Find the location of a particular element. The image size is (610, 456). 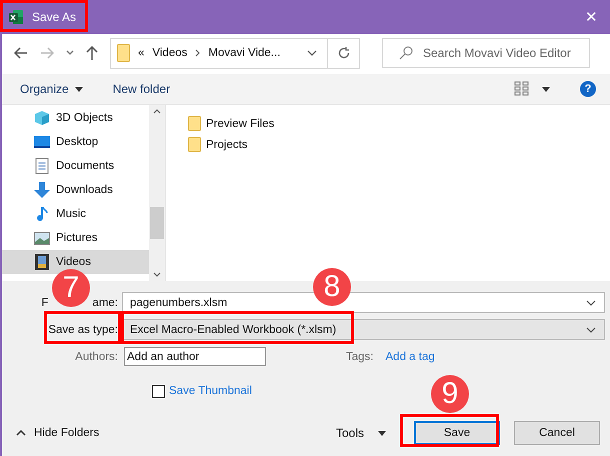

breadcrumb-item: Videos is located at coordinates (170, 53).